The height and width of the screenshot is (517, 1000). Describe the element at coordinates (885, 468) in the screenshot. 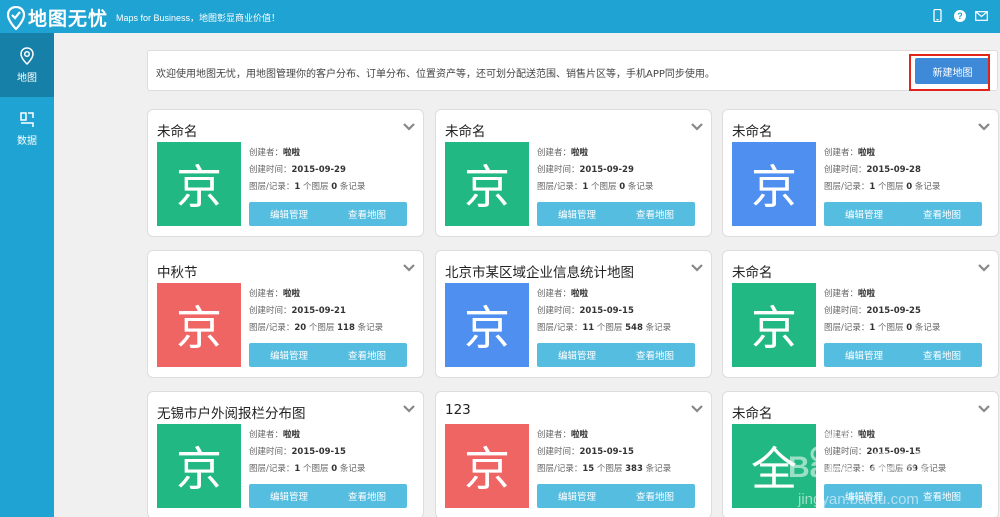

I see `map-layers-records: 图层/记录：6 个图层 69 条记录` at that location.